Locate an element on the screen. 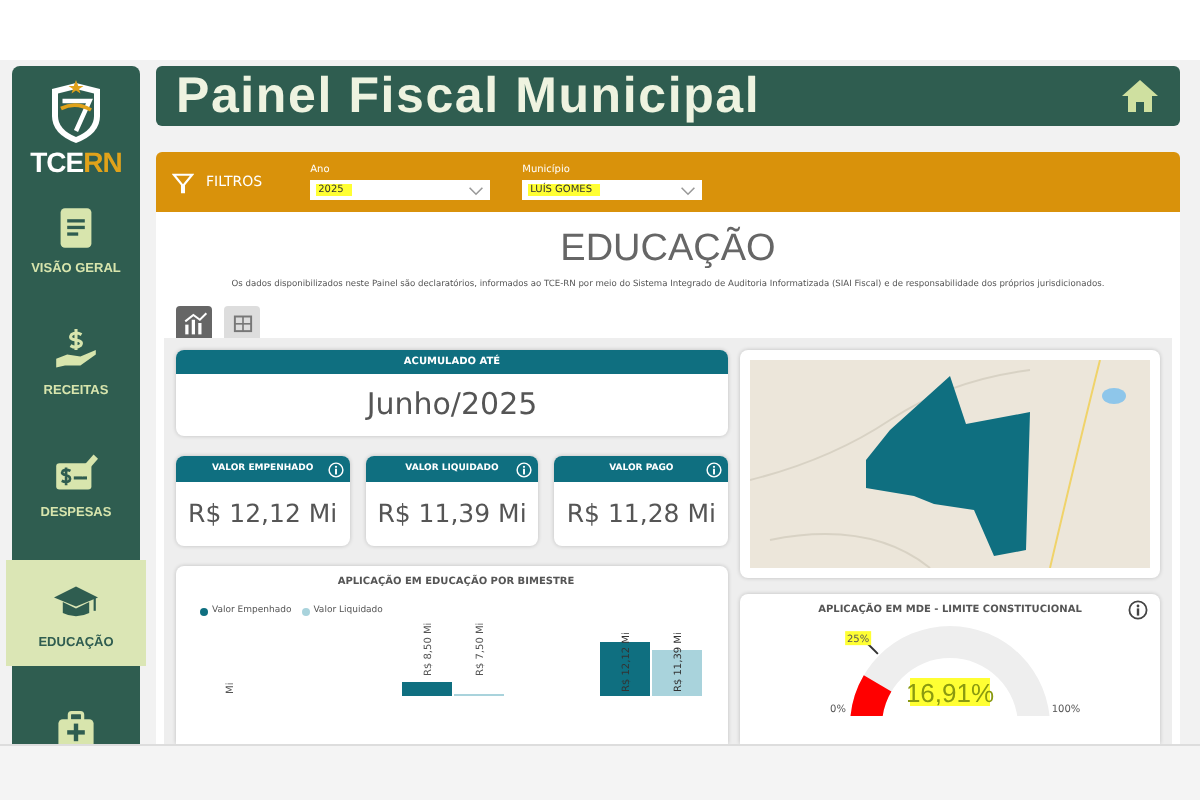  dollar-hand-icon is located at coordinates (76, 350).